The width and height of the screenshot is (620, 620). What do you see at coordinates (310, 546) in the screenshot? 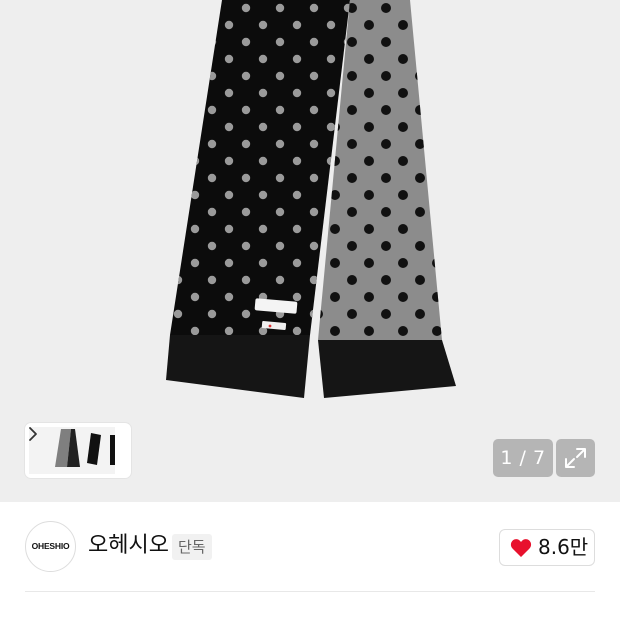
I see `brand-row: OHESHIO 오헤시오 단독 8.6만` at bounding box center [310, 546].